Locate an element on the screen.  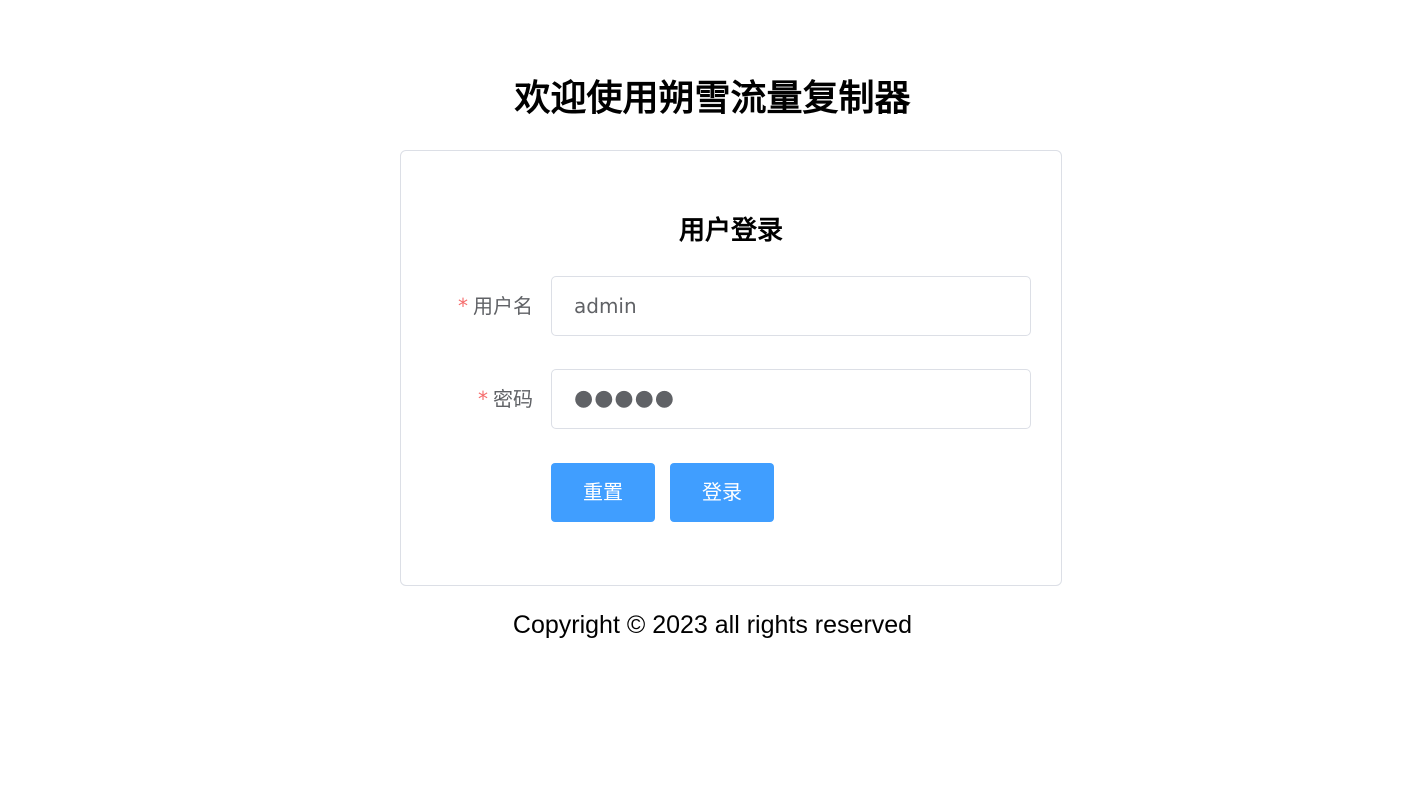
password-label-text: 密码 is located at coordinates (513, 399).